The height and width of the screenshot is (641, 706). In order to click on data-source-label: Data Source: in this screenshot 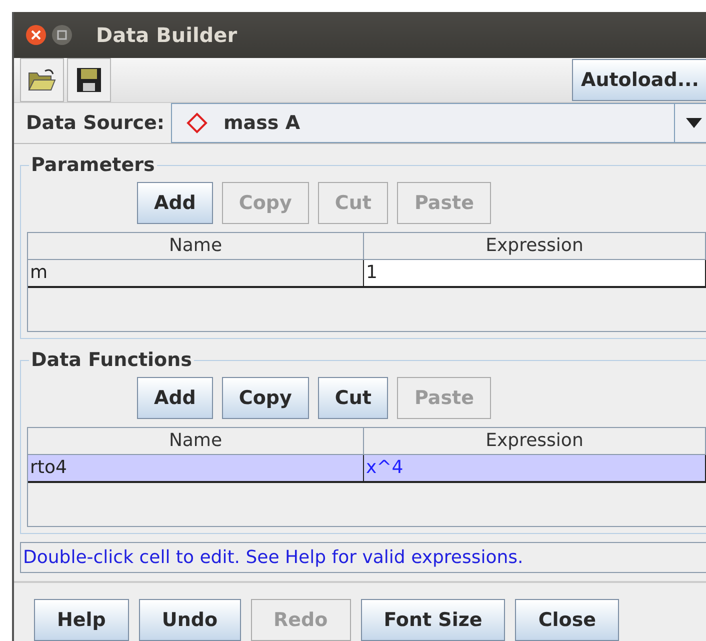, I will do `click(95, 123)`.